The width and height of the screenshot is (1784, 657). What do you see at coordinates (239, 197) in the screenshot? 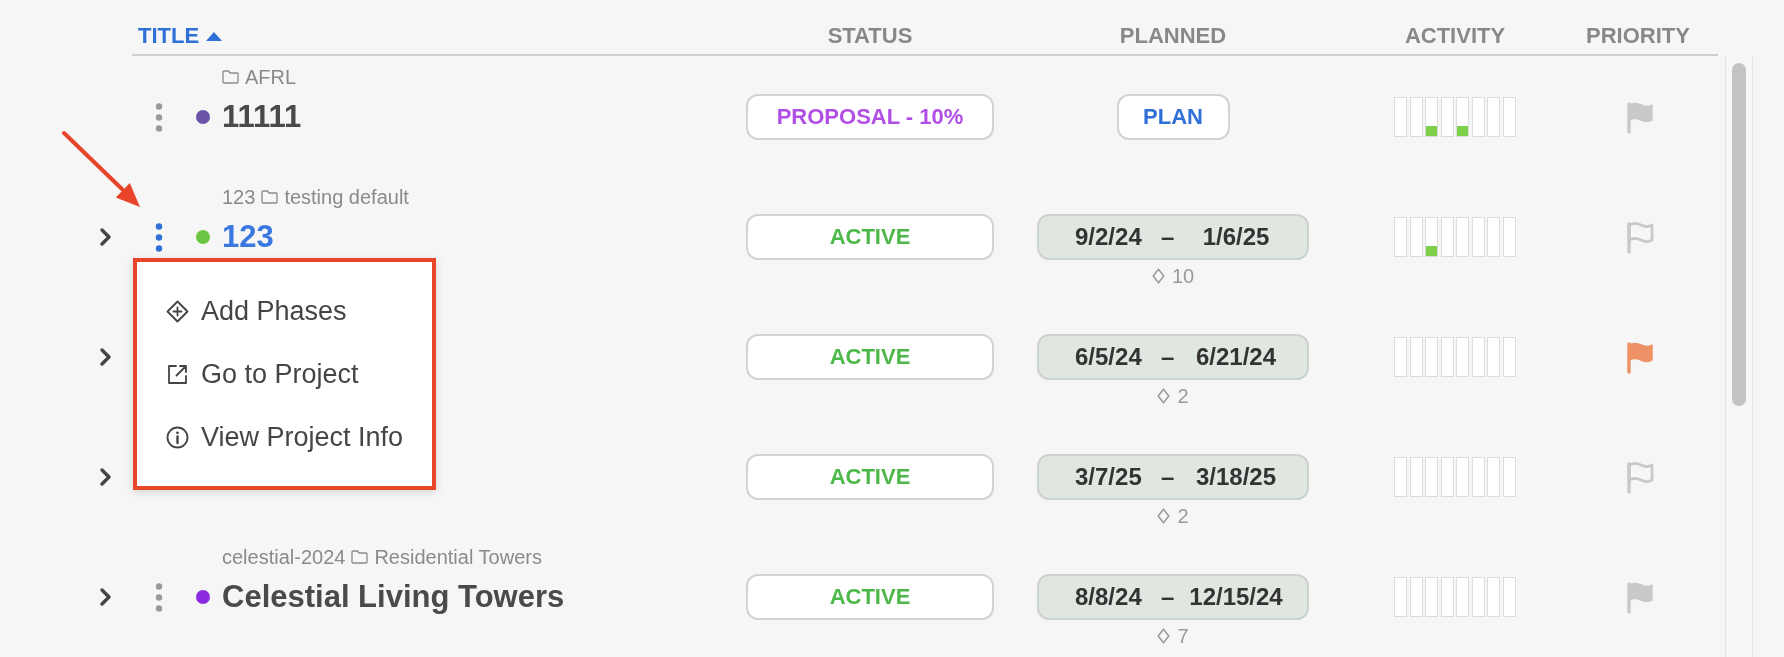
I see `project-code: 123` at bounding box center [239, 197].